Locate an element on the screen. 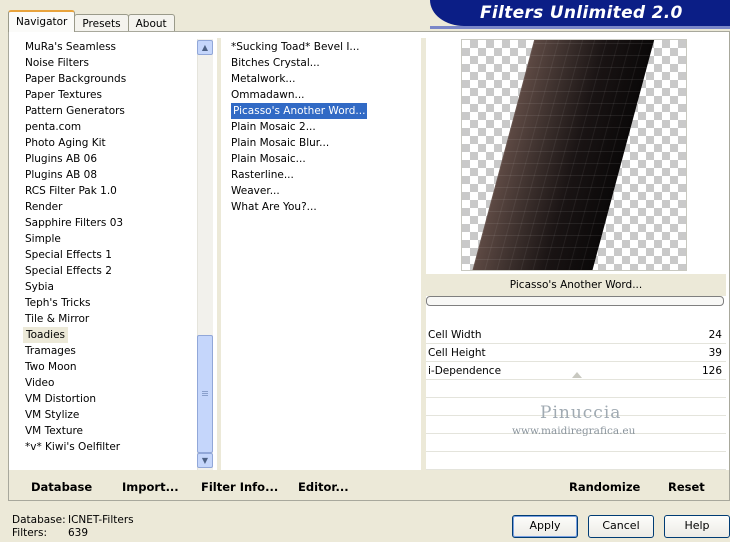  category-item: RCS Filter Pak 1.0 is located at coordinates (109, 191).